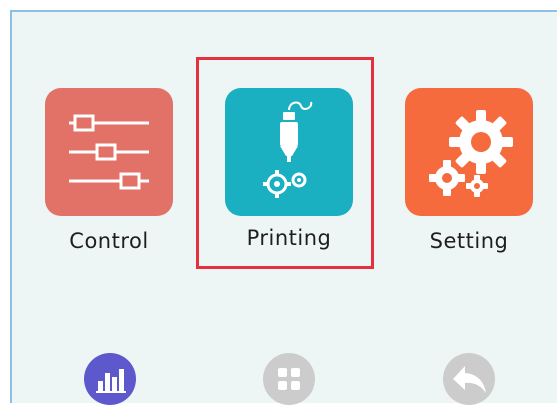 The width and height of the screenshot is (557, 405). What do you see at coordinates (289, 238) in the screenshot?
I see `printing-label: Printing` at bounding box center [289, 238].